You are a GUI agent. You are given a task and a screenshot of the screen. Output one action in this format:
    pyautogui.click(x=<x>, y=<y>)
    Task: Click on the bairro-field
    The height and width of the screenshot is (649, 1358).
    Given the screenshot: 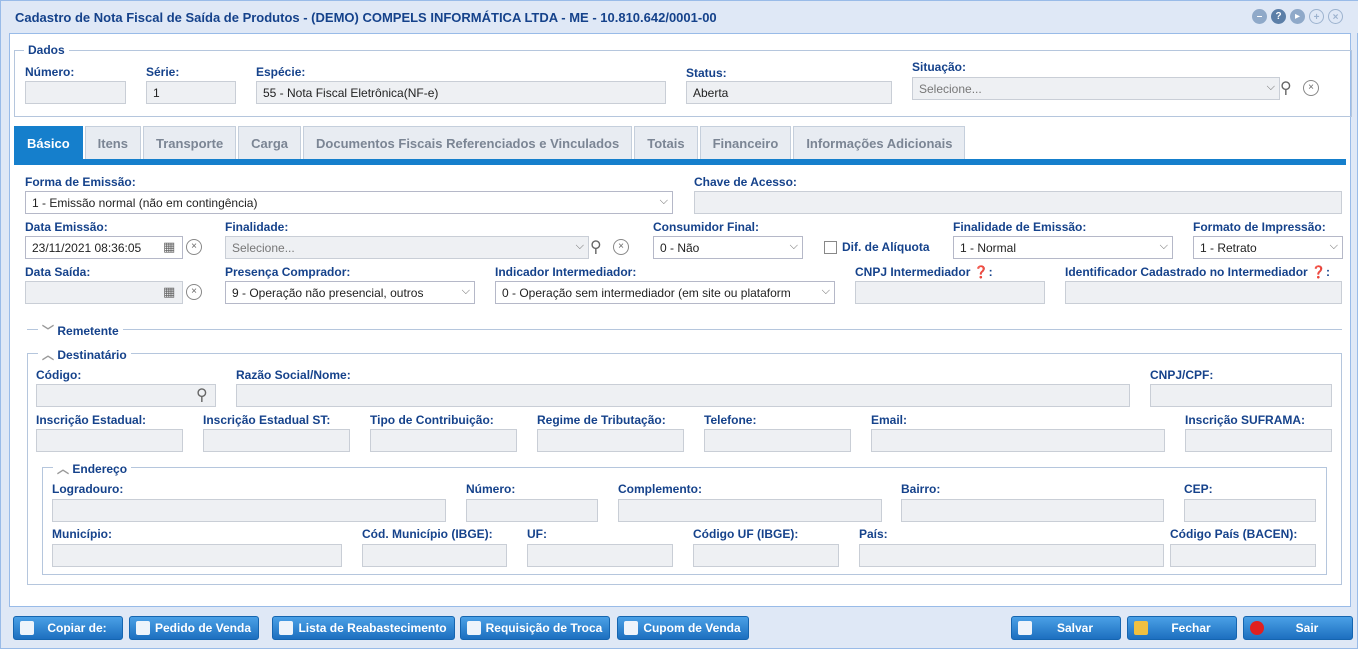 What is the action you would take?
    pyautogui.click(x=1032, y=510)
    